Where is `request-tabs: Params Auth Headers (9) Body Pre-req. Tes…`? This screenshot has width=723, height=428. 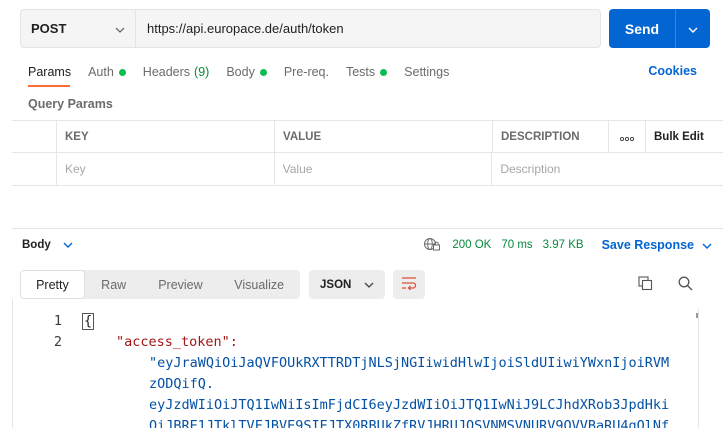 request-tabs: Params Auth Headers (9) Body Pre-req. Tes… is located at coordinates (247, 72).